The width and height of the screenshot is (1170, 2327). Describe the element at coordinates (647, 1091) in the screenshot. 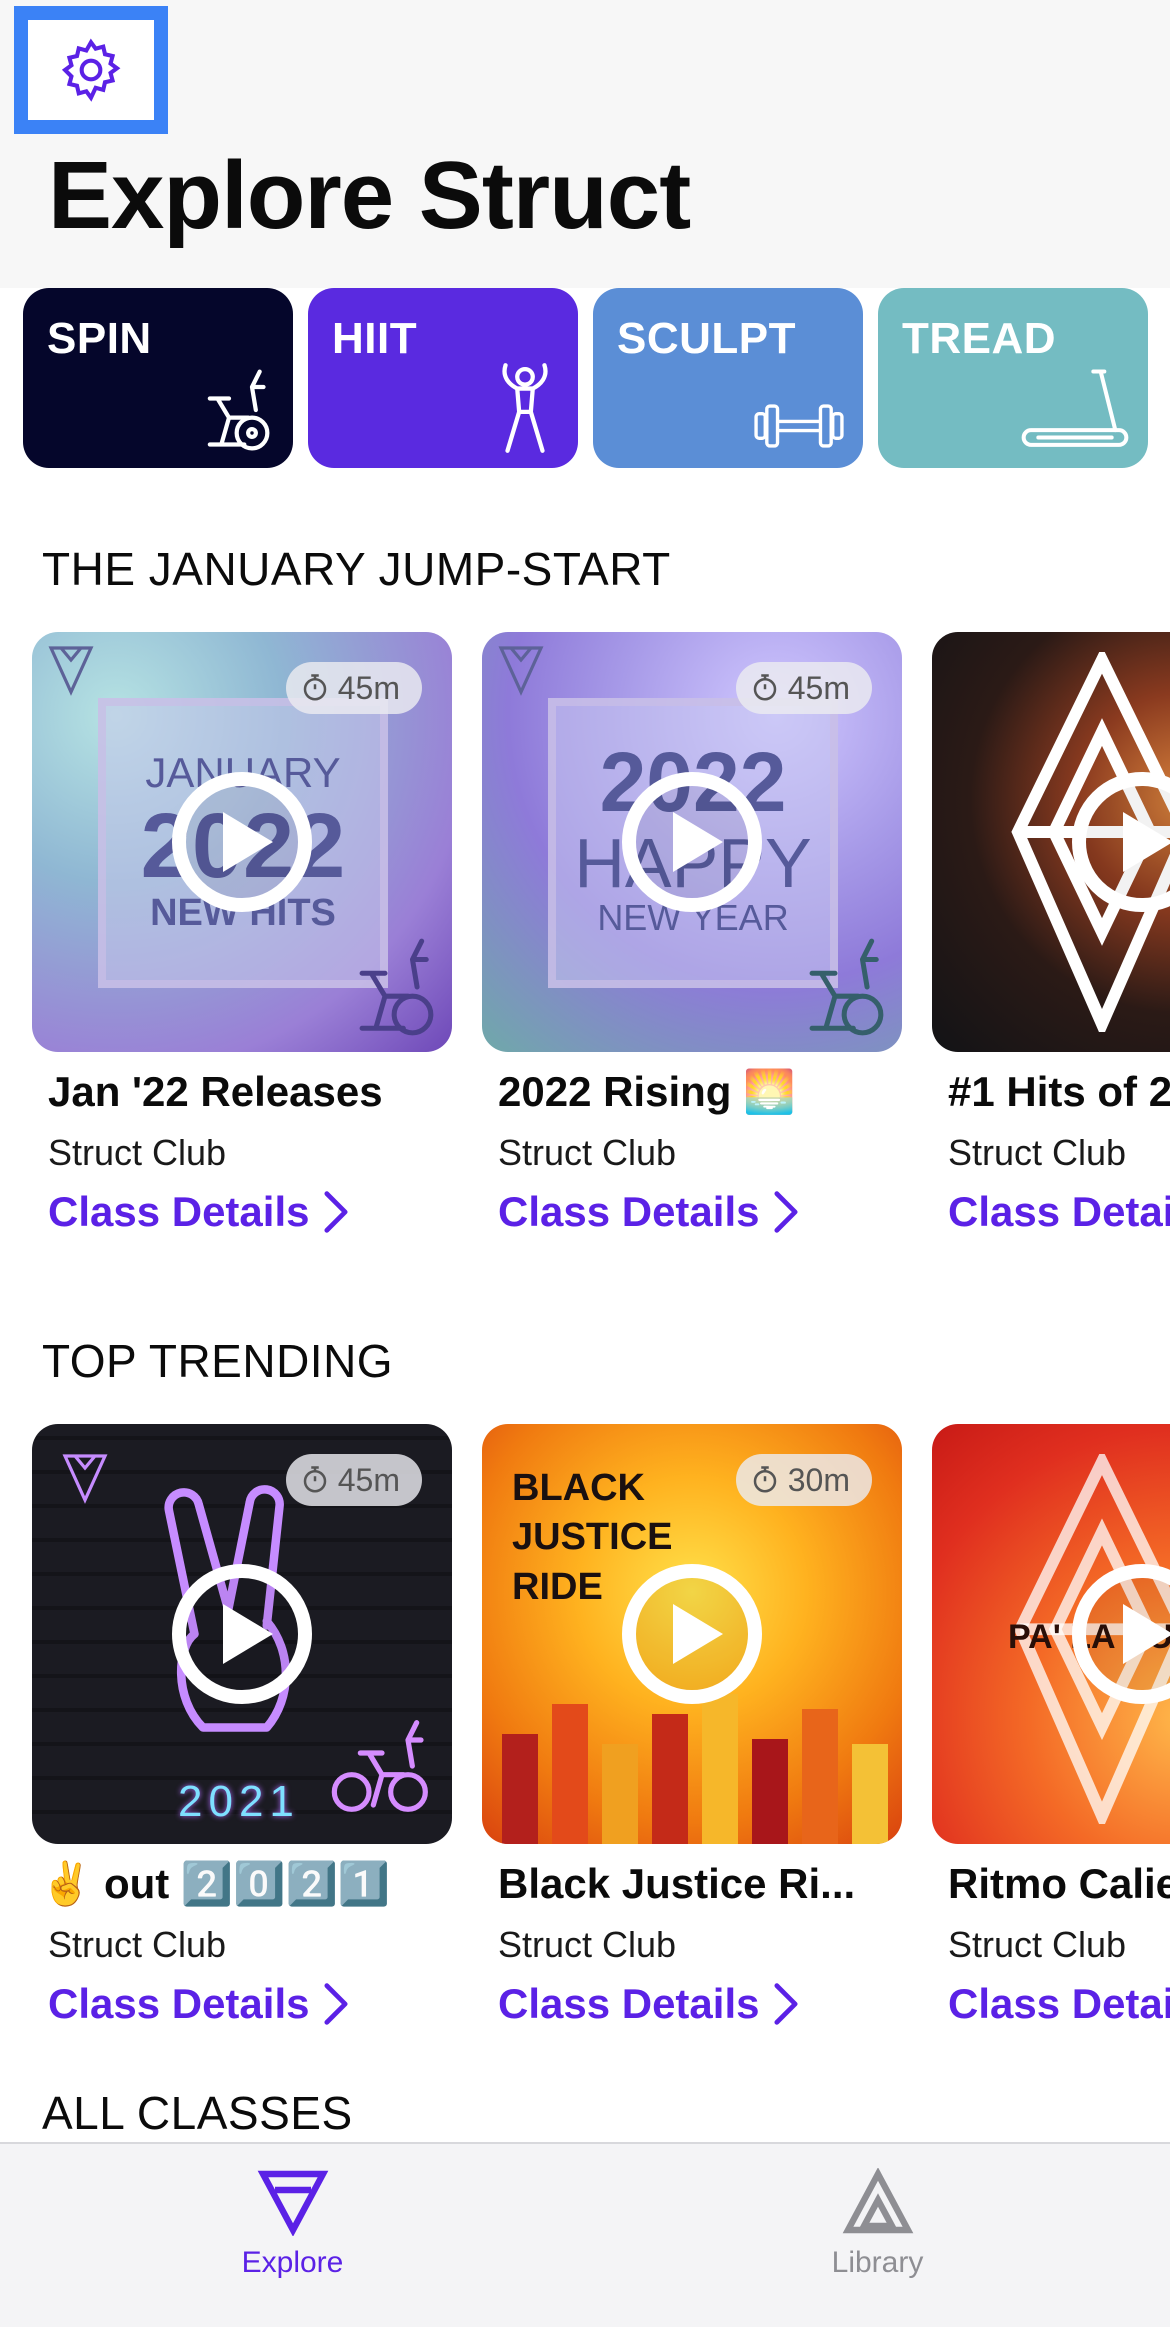

I see `card-title: 2022 Rising 🌅` at that location.